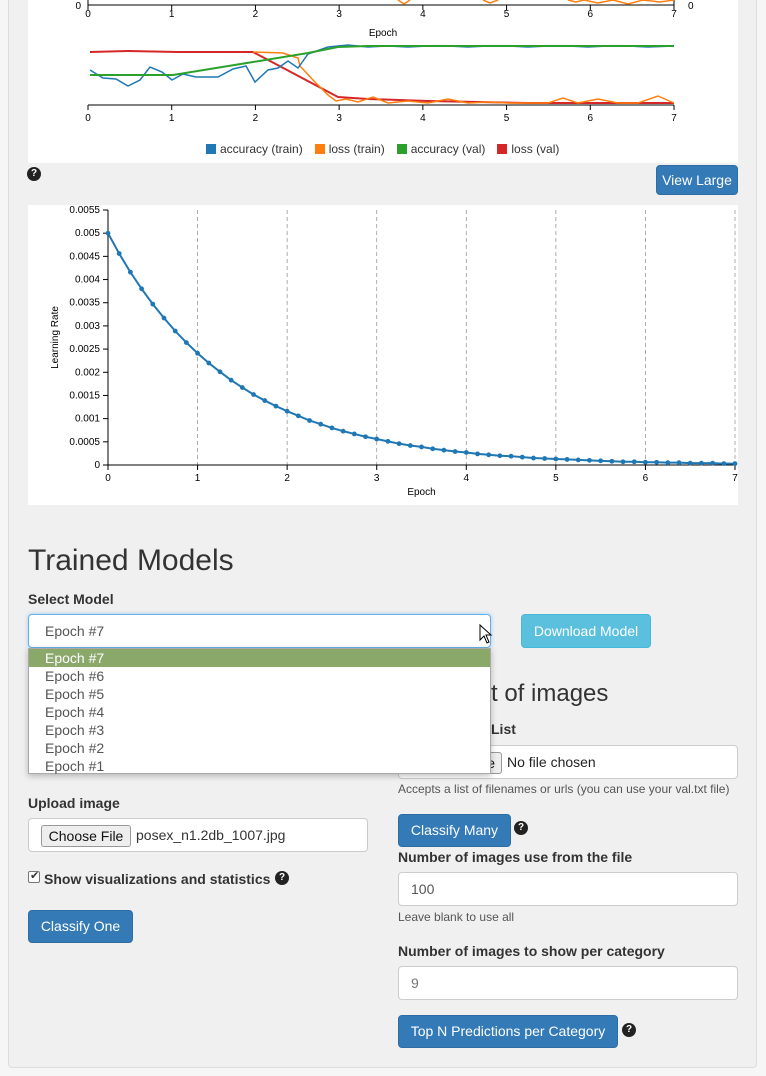  Describe the element at coordinates (87, 372) in the screenshot. I see `y-tick-label: 0.002` at that location.